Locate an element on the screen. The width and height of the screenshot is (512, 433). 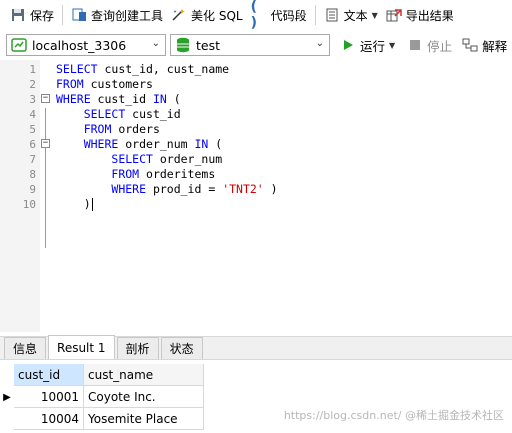
save-button: 保存 is located at coordinates (32, 15).